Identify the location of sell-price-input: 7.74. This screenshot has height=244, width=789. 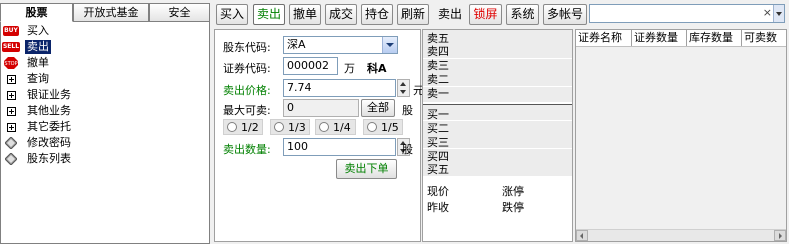
(339, 88).